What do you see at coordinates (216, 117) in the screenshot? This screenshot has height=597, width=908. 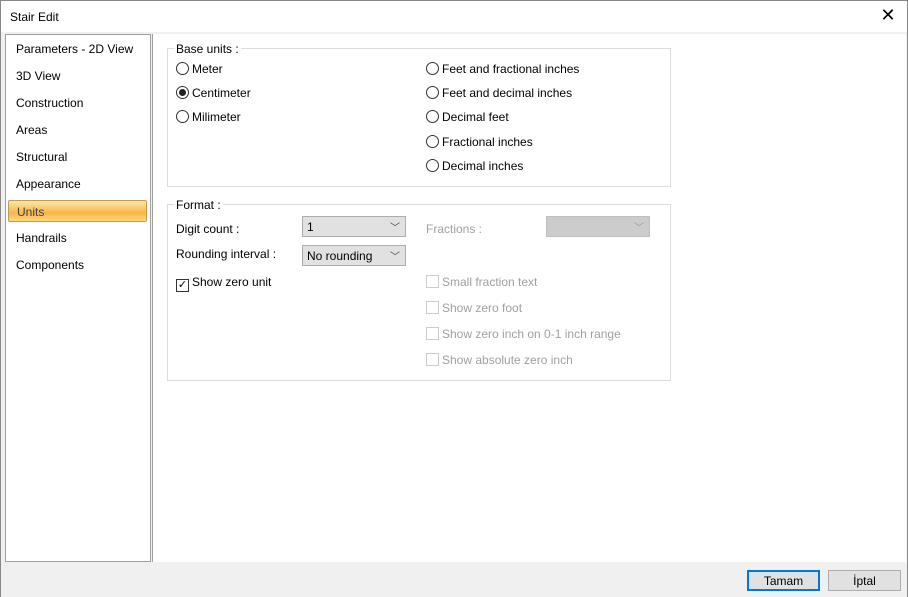 I see `radio-label: Milimeter` at bounding box center [216, 117].